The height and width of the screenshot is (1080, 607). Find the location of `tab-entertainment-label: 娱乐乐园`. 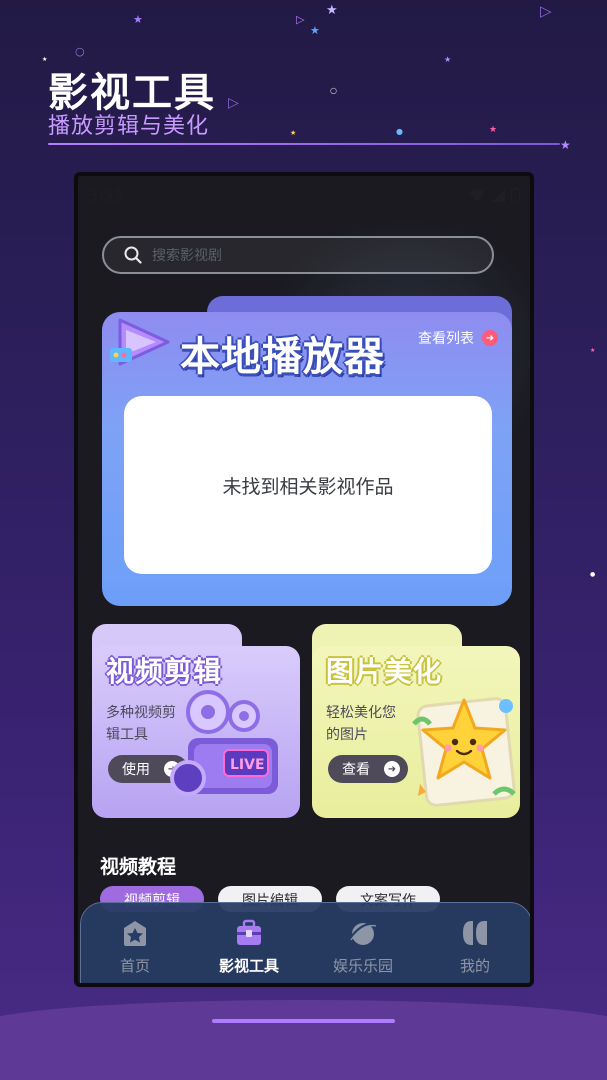

tab-entertainment-label: 娱乐乐园 is located at coordinates (363, 966).